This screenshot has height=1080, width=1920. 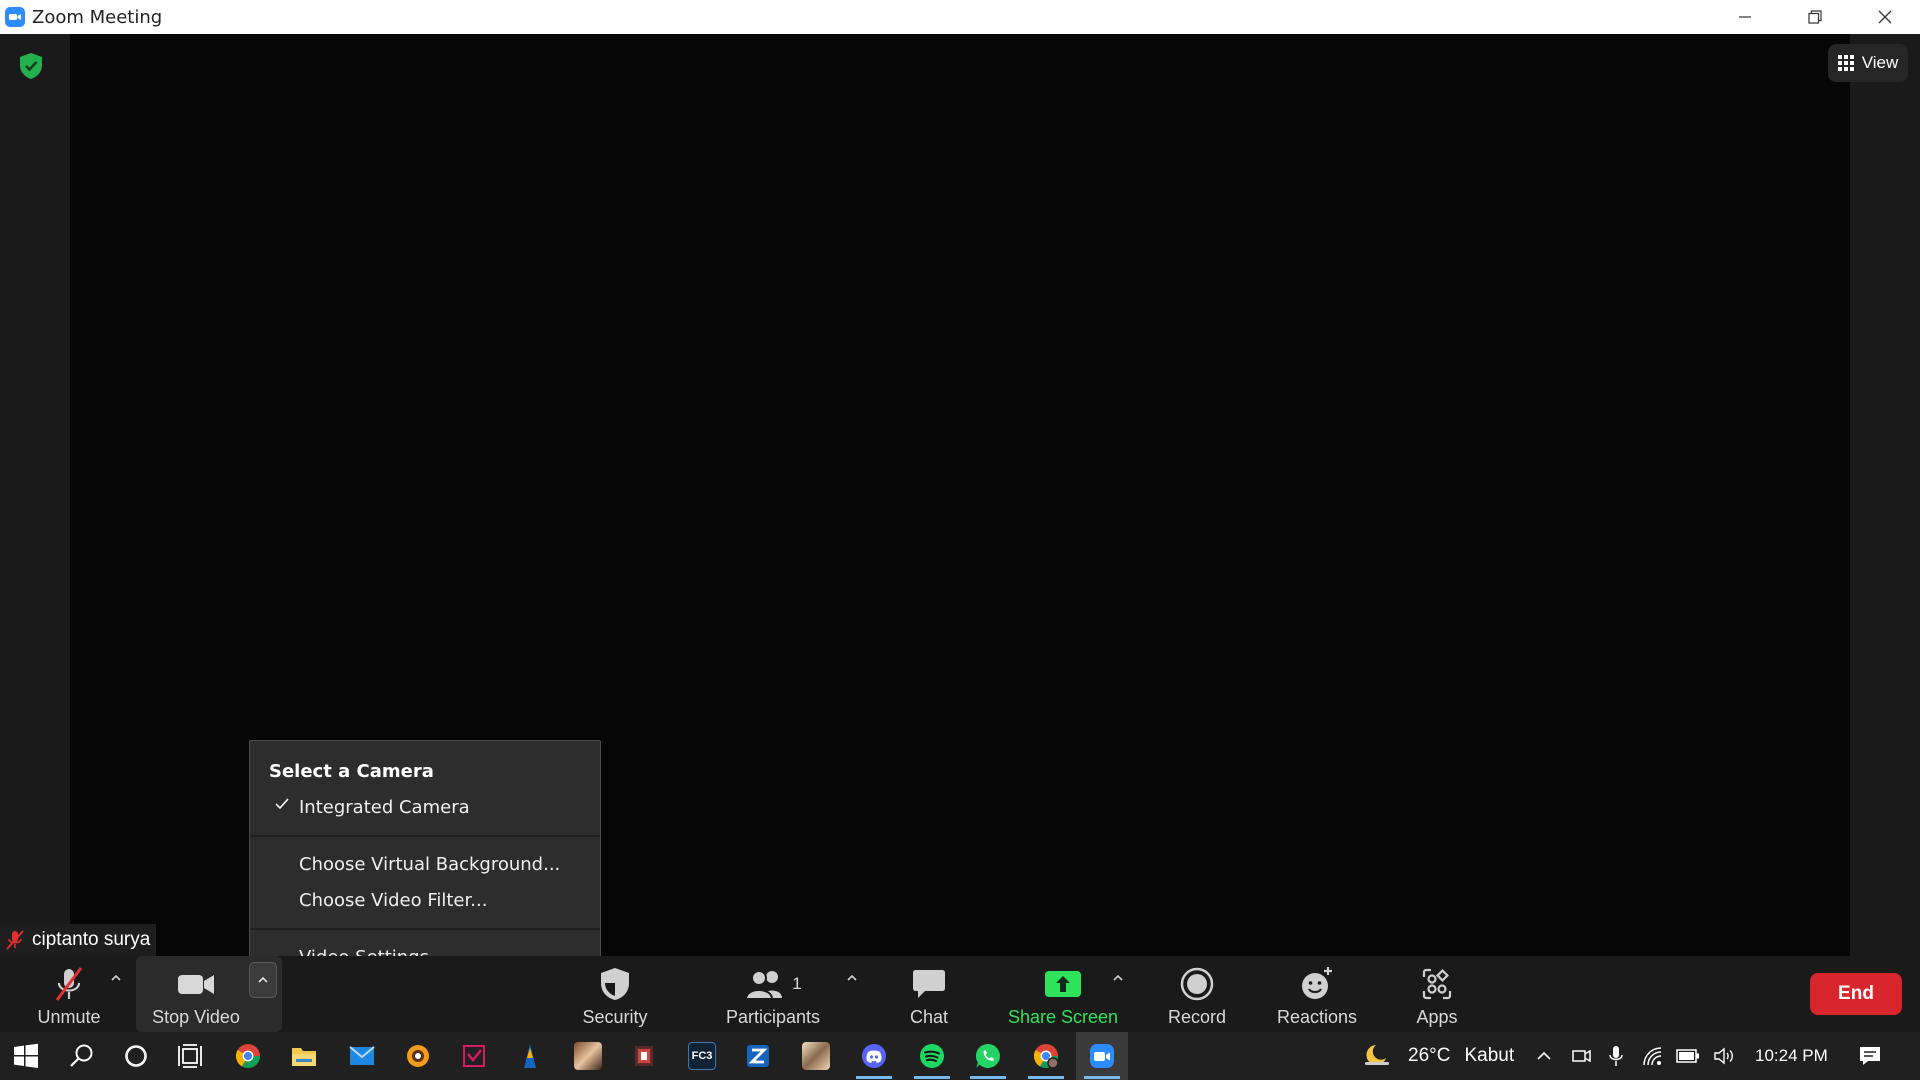 I want to click on folder-icon, so click(x=304, y=1057).